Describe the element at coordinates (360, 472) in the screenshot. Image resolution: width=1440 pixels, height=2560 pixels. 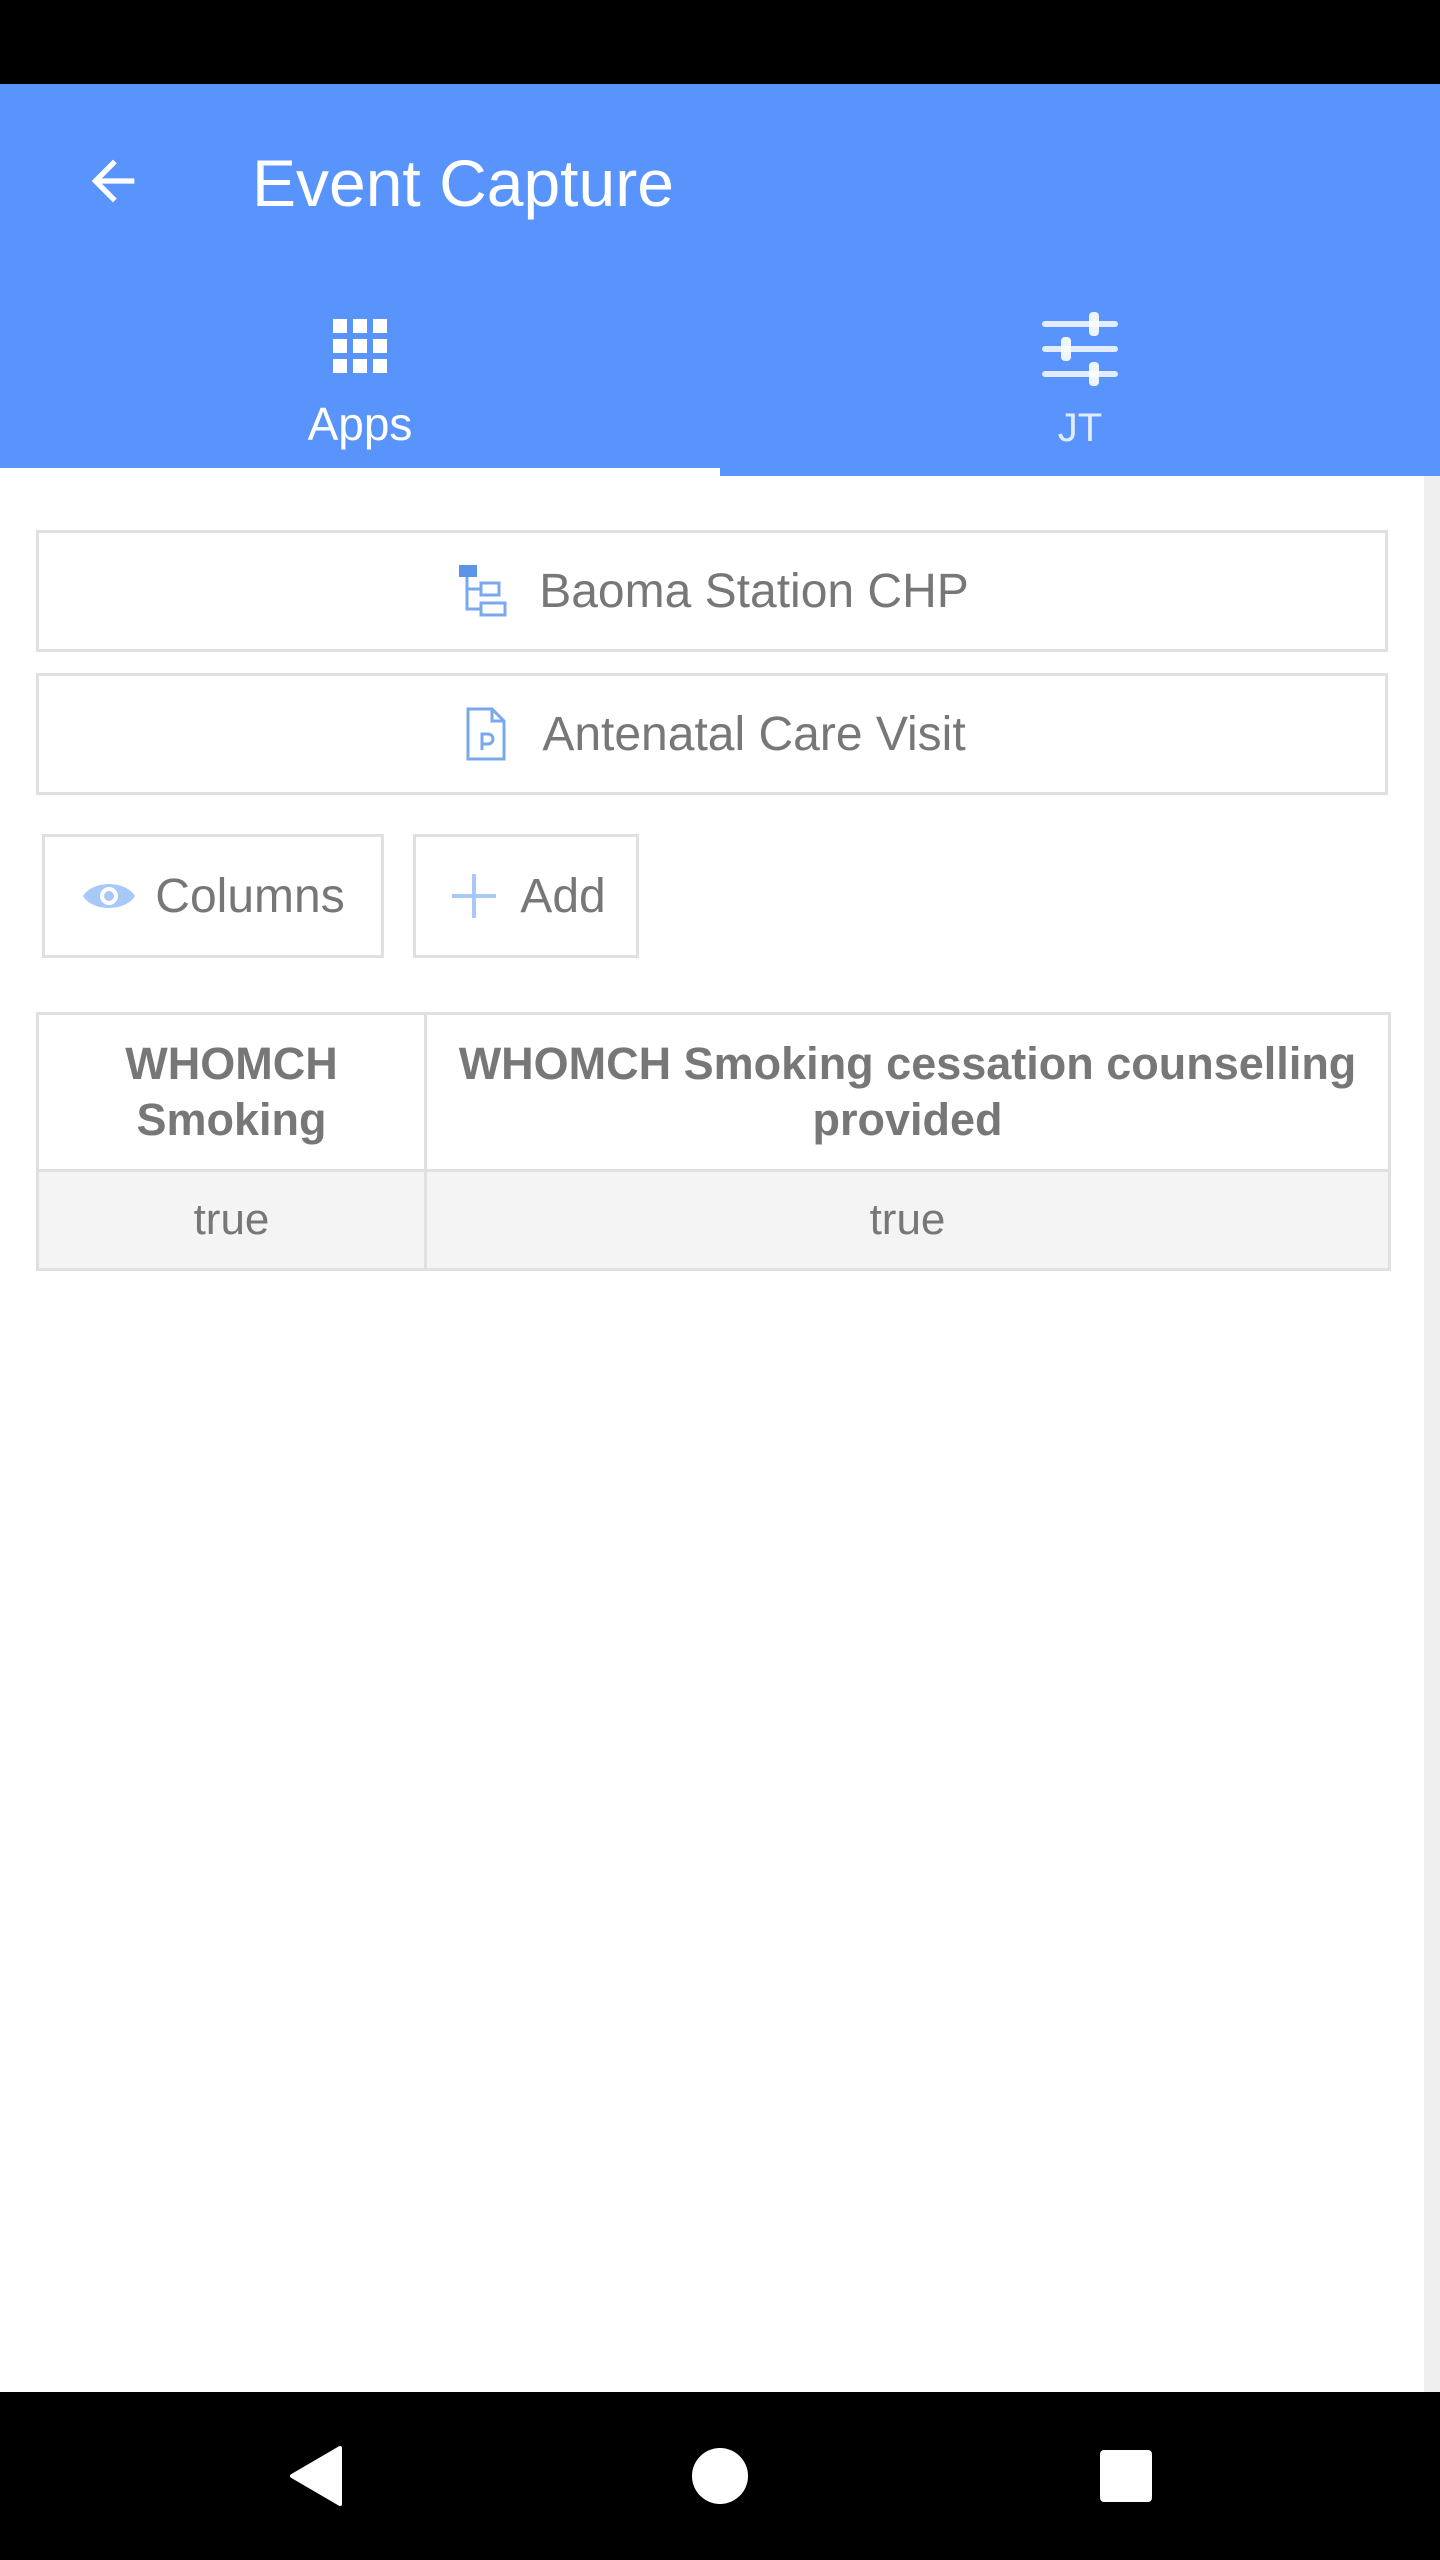
I see `tab-indicator` at that location.